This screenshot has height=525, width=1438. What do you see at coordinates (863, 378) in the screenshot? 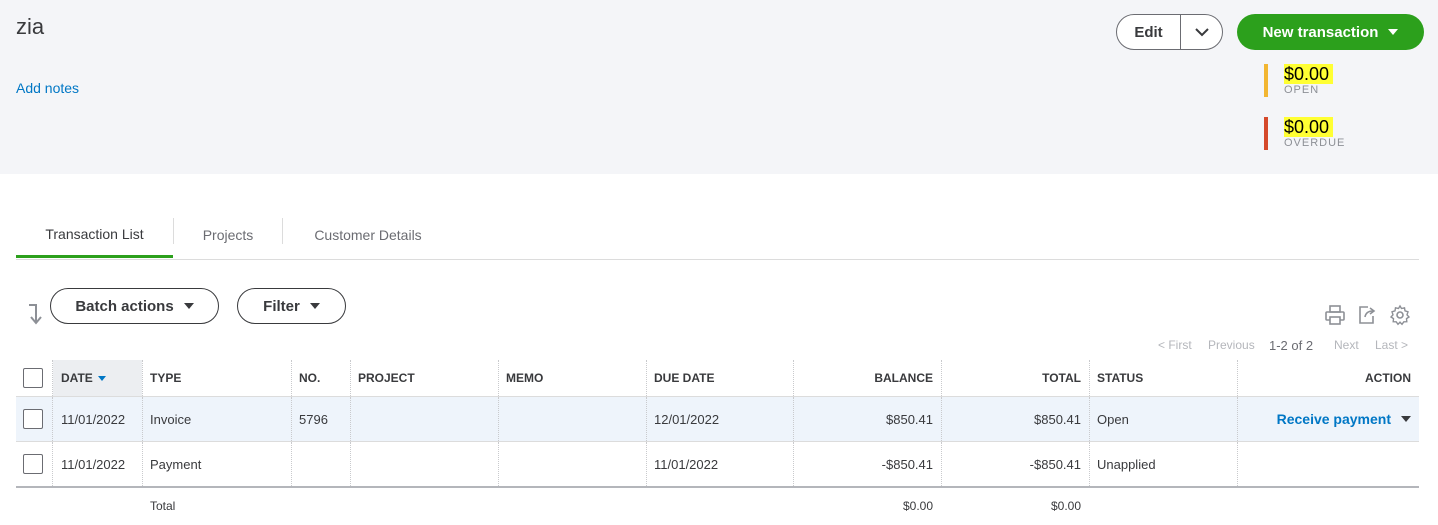
I see `column-header-balance: BALANCE` at bounding box center [863, 378].